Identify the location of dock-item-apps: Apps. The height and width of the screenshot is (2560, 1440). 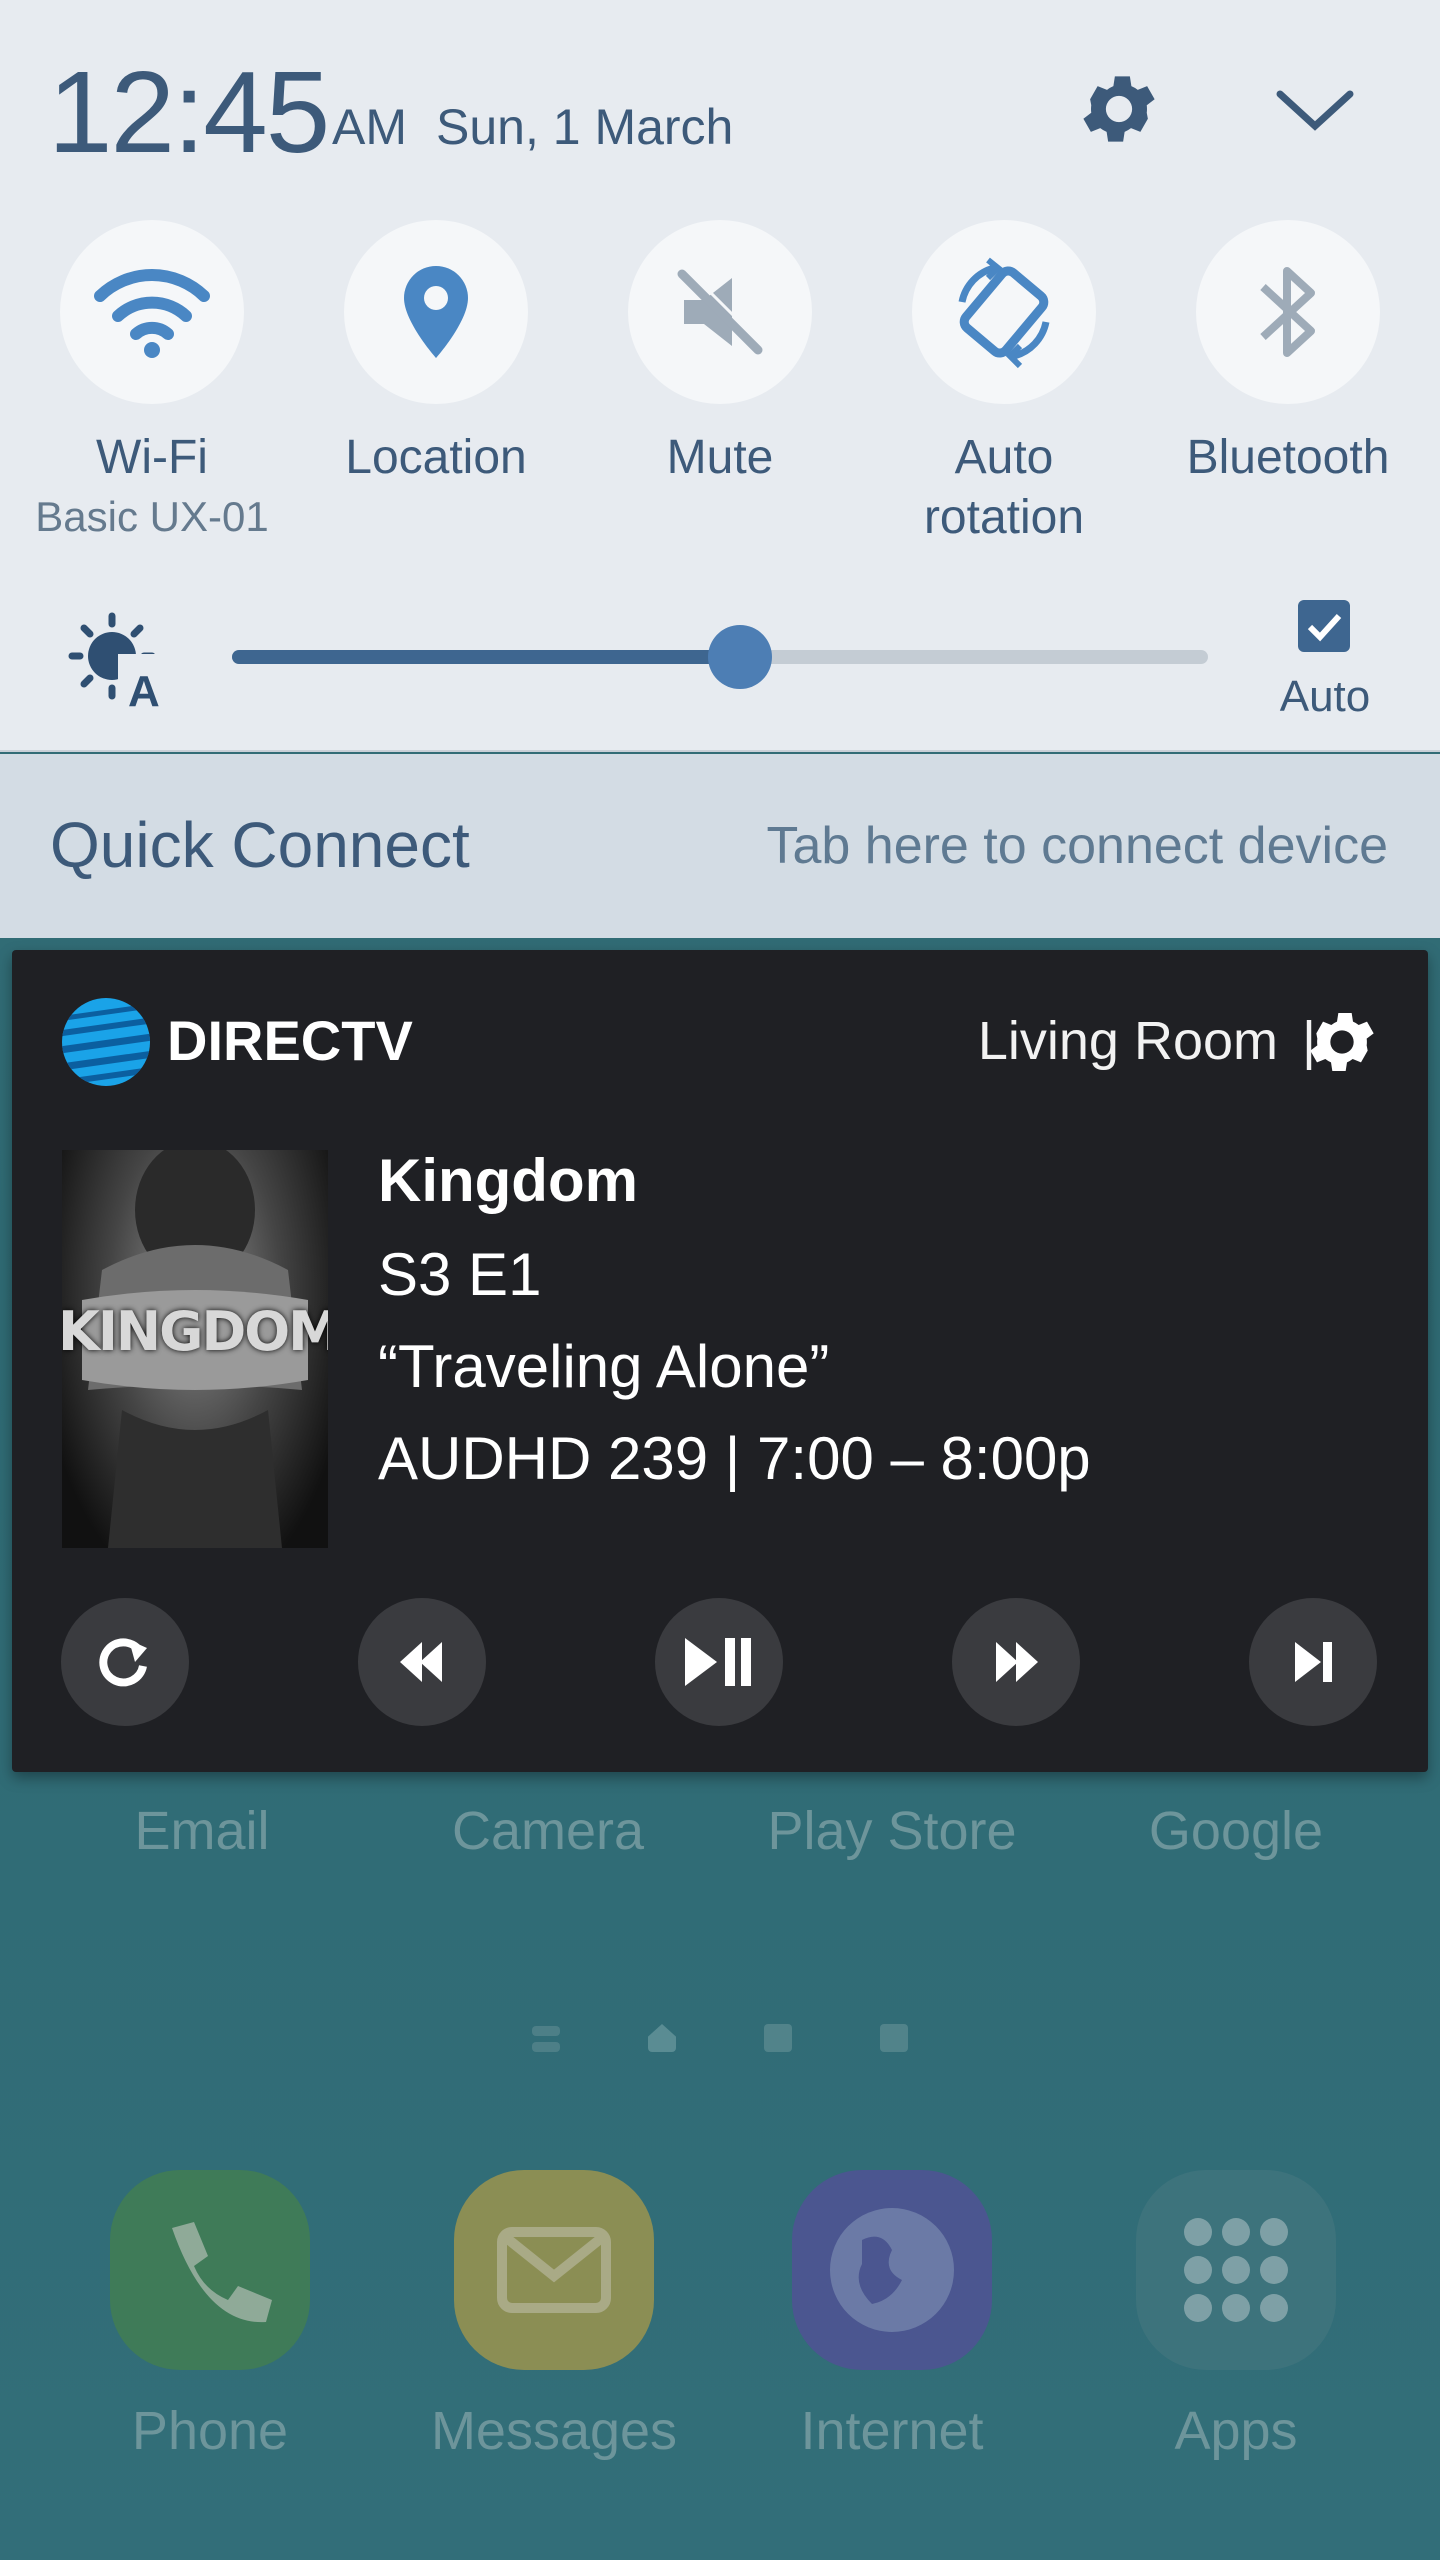
(1236, 2316).